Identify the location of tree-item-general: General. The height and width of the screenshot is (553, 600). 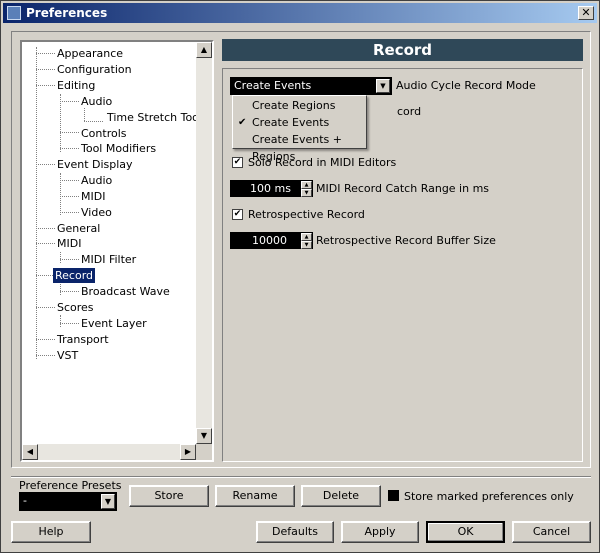
(78, 228).